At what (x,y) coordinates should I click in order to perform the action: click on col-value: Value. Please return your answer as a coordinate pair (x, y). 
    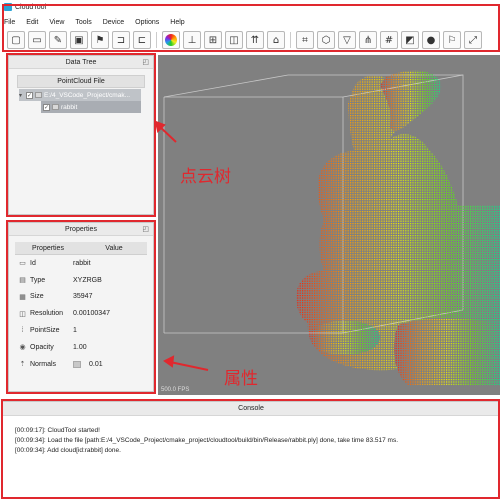
    Looking at the image, I should click on (114, 248).